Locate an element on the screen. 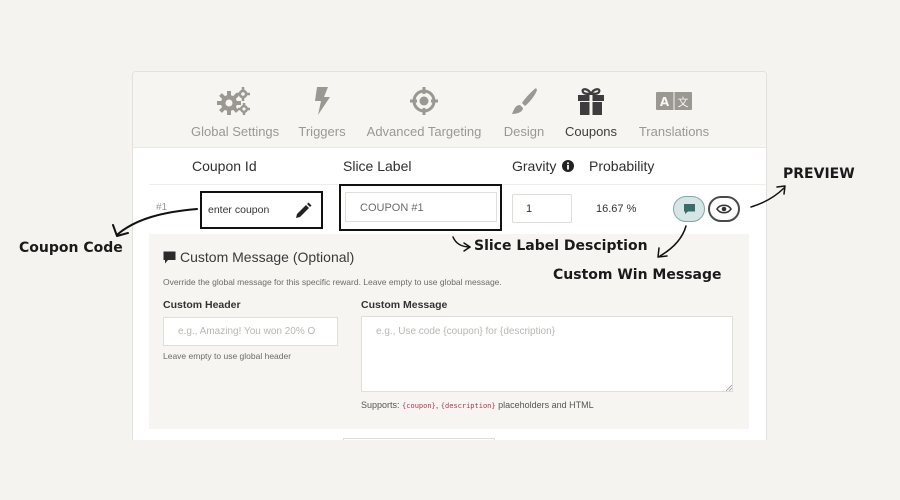  arrow-preview is located at coordinates (767, 197).